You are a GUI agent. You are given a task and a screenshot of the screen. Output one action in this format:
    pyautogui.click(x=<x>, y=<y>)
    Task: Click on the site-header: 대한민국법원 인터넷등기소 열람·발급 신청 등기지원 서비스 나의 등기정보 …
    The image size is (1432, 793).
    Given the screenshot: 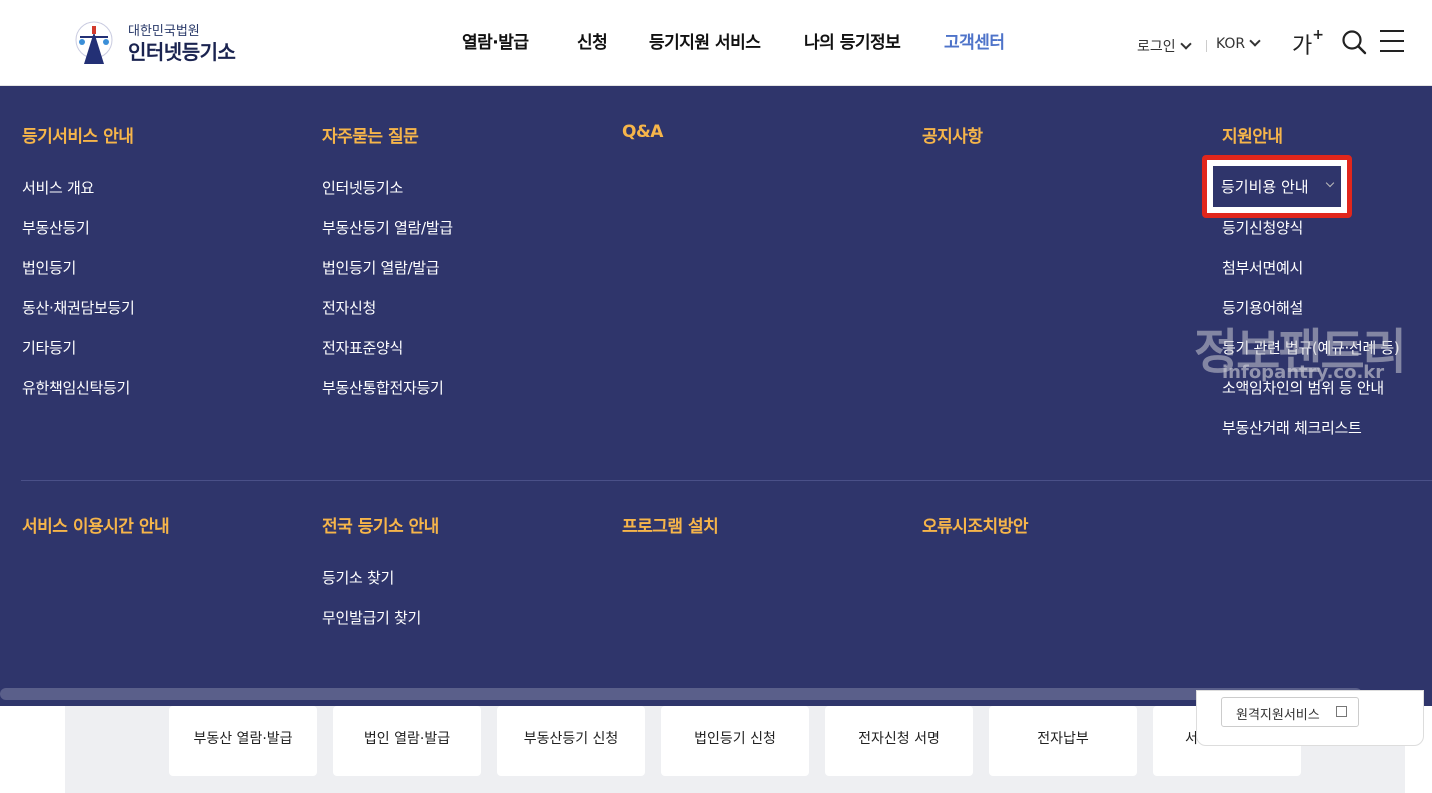 What is the action you would take?
    pyautogui.click(x=716, y=43)
    